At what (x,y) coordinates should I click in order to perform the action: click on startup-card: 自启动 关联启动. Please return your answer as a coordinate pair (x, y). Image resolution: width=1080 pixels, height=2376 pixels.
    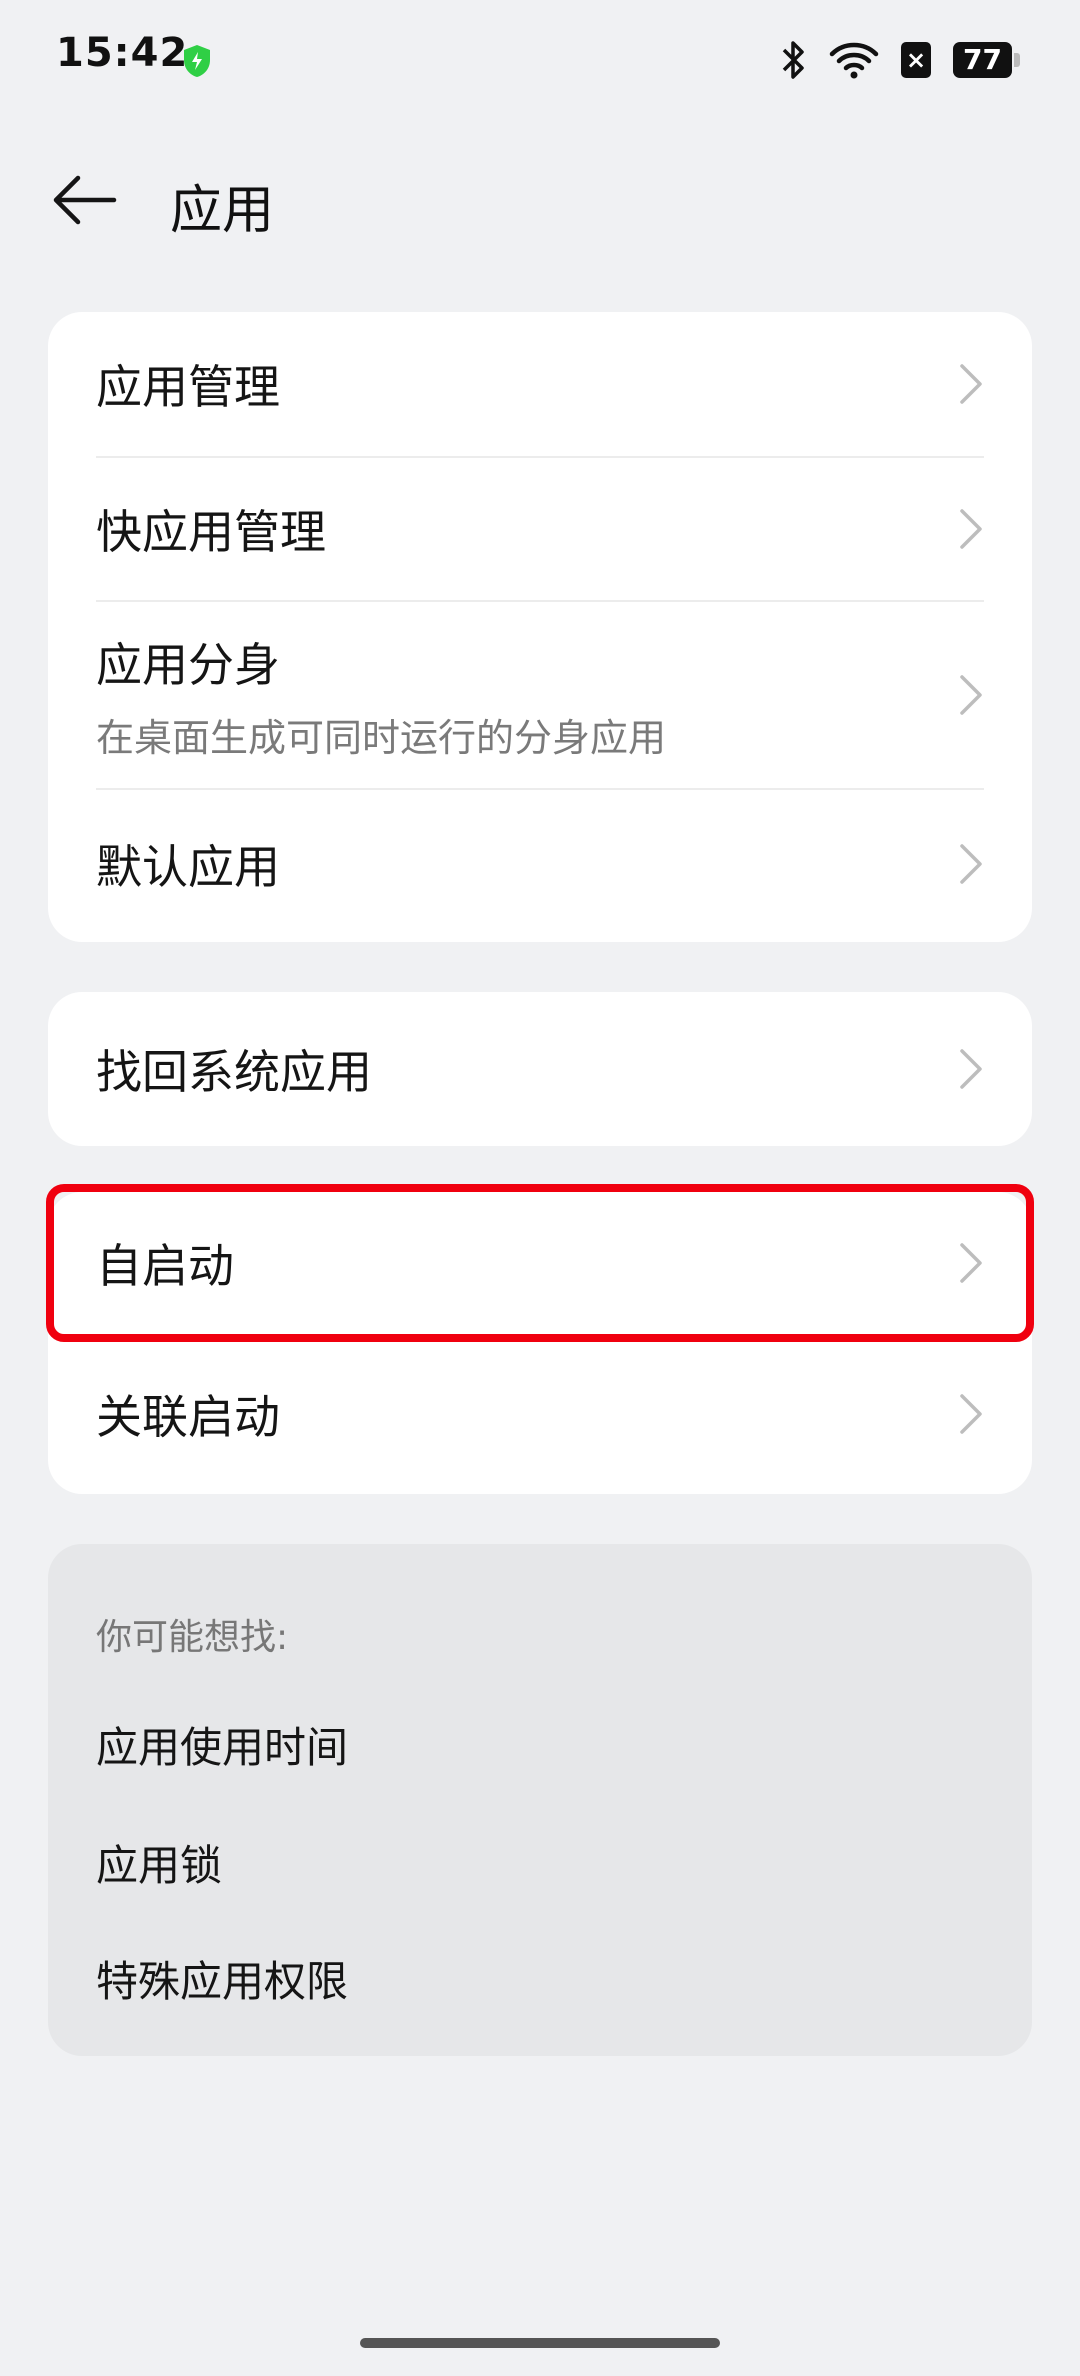
    Looking at the image, I should click on (540, 1343).